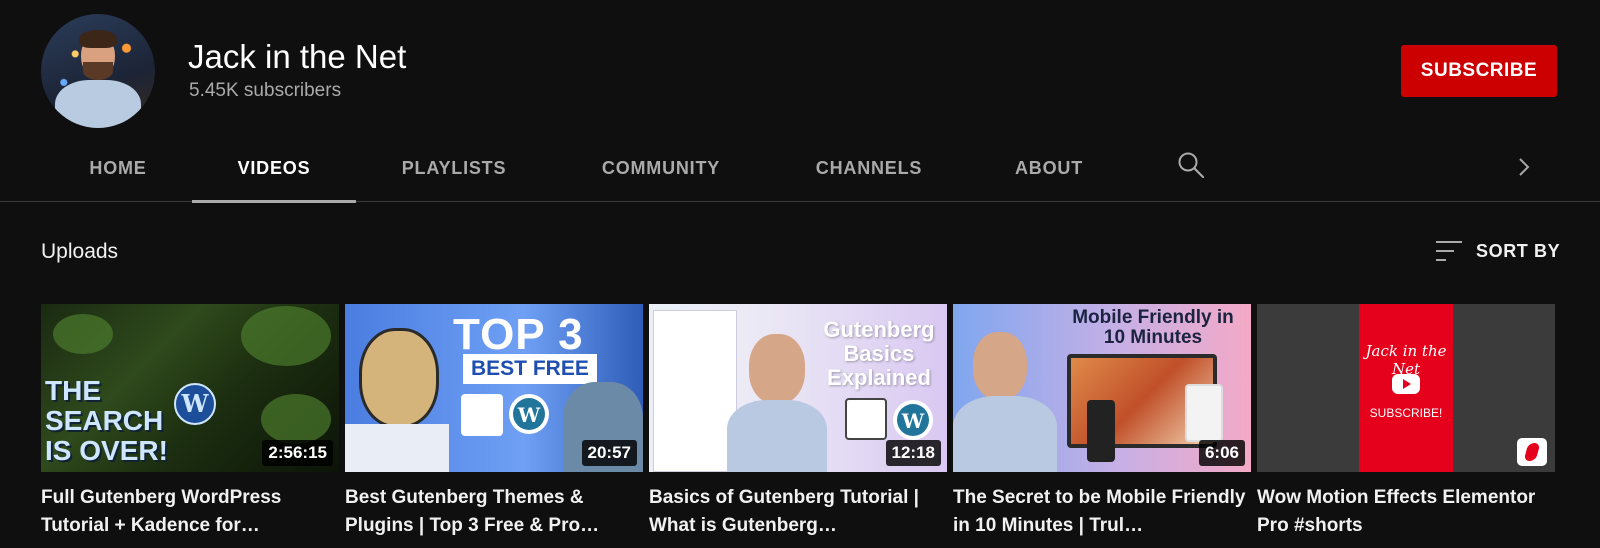  I want to click on sort-icon, so click(1449, 251).